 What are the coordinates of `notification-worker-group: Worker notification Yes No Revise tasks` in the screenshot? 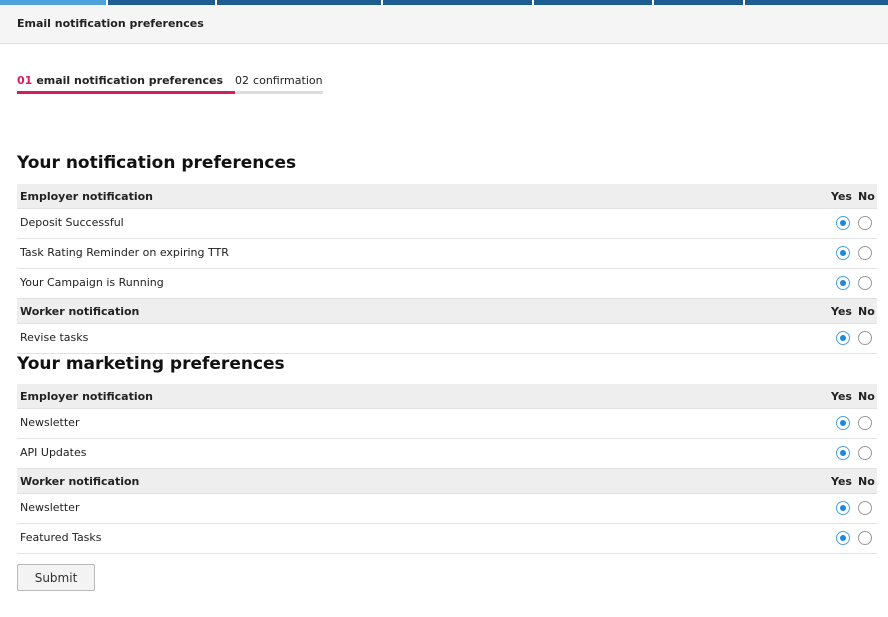 It's located at (447, 326).